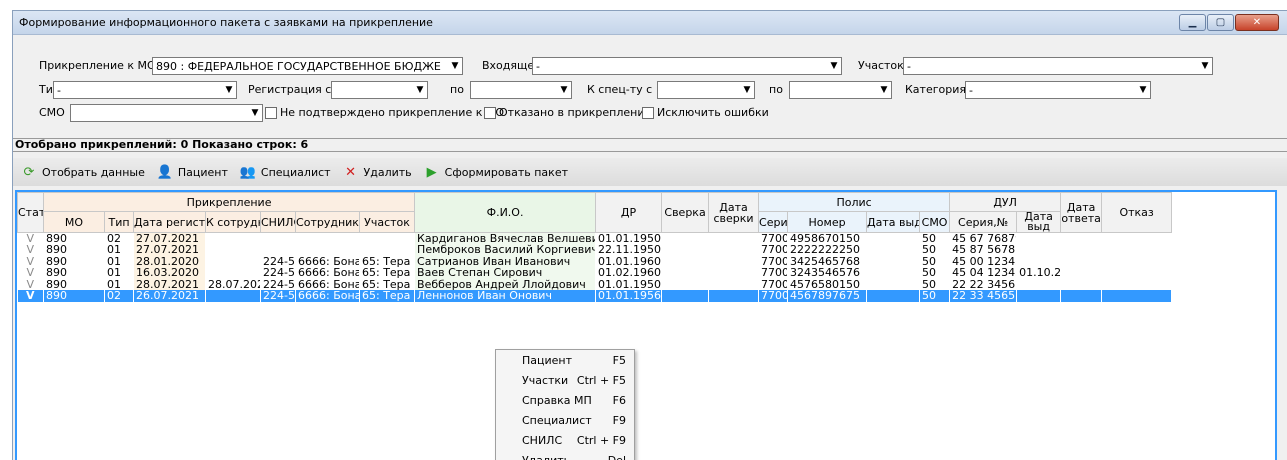 The height and width of the screenshot is (460, 1287). Describe the element at coordinates (773, 273) in the screenshot. I see `cell-ser: 77002` at that location.